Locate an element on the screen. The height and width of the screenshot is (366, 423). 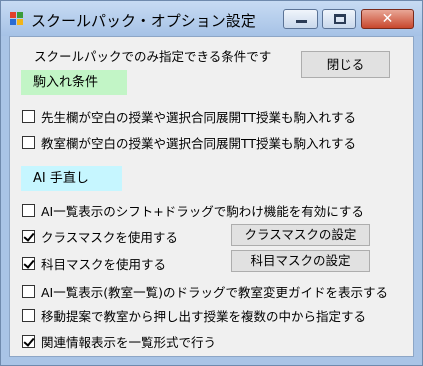
option-label: 先生欄が空白の授業や選択合同展開TT授業も駒入れする is located at coordinates (199, 117).